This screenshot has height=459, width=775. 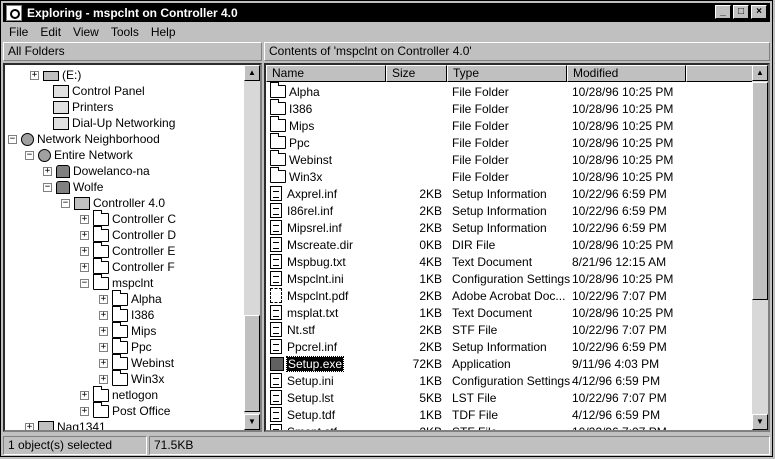 What do you see at coordinates (113, 203) in the screenshot?
I see `tree-item: − Controller 4.0` at bounding box center [113, 203].